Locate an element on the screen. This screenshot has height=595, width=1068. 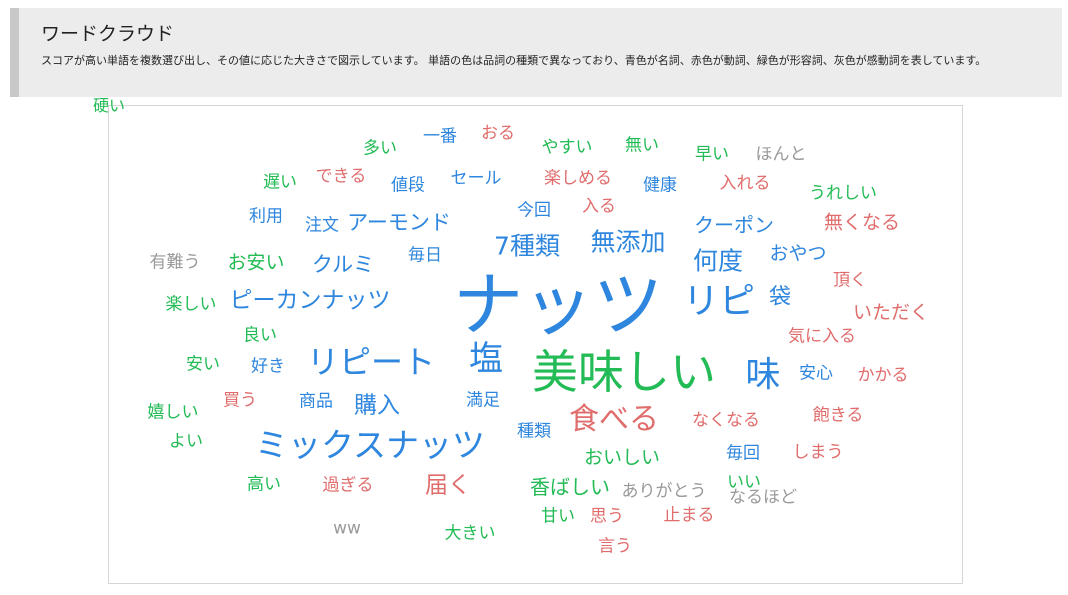
word-noun: 利用 is located at coordinates (266, 216).